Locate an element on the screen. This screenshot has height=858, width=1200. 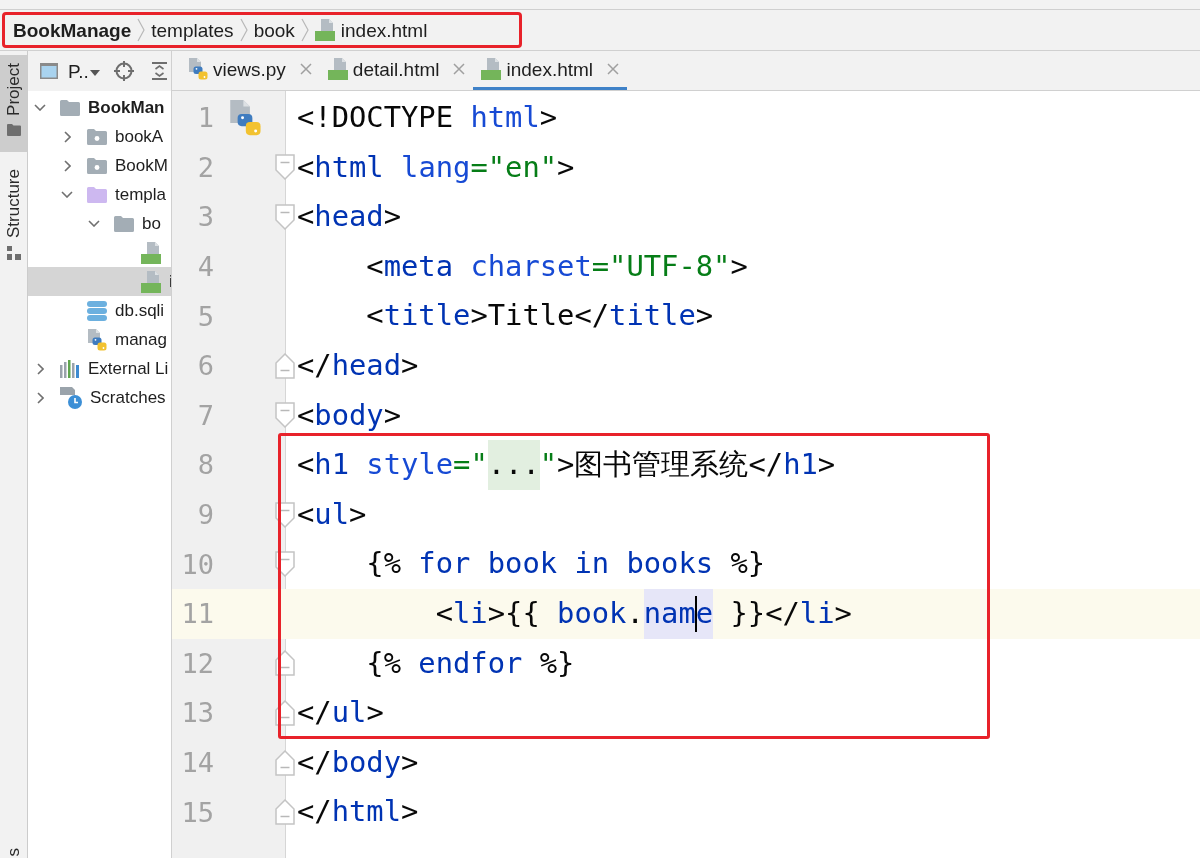
line-number: 11 is located at coordinates (197, 614).